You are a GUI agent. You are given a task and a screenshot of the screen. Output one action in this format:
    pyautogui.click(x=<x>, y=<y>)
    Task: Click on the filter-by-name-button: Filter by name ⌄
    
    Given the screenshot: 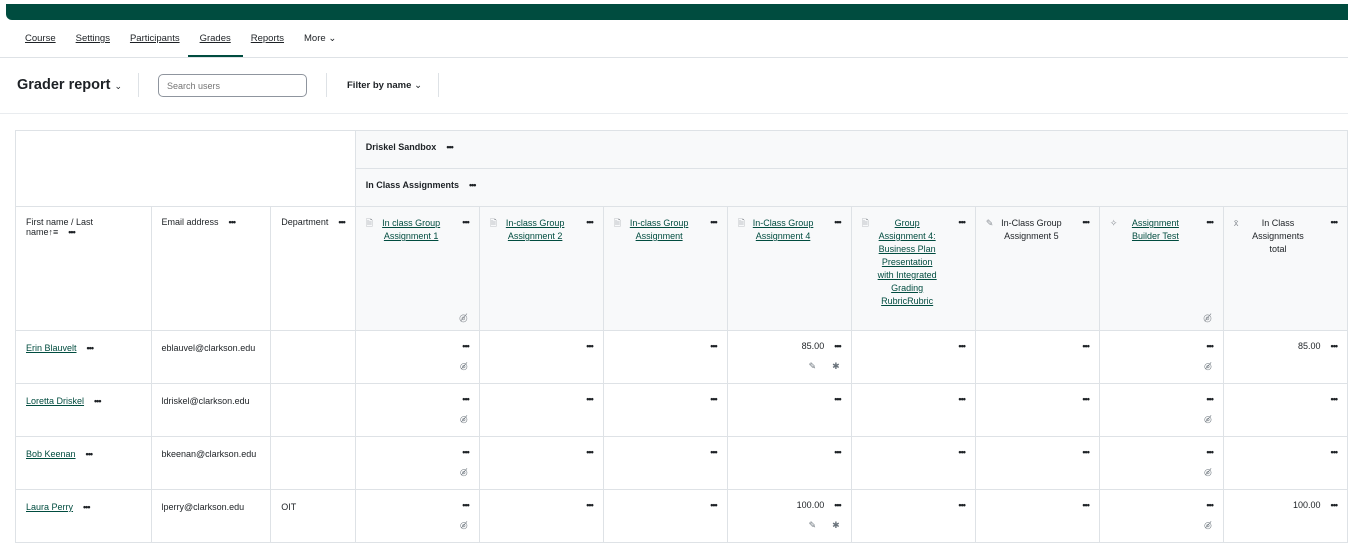 What is the action you would take?
    pyautogui.click(x=384, y=85)
    